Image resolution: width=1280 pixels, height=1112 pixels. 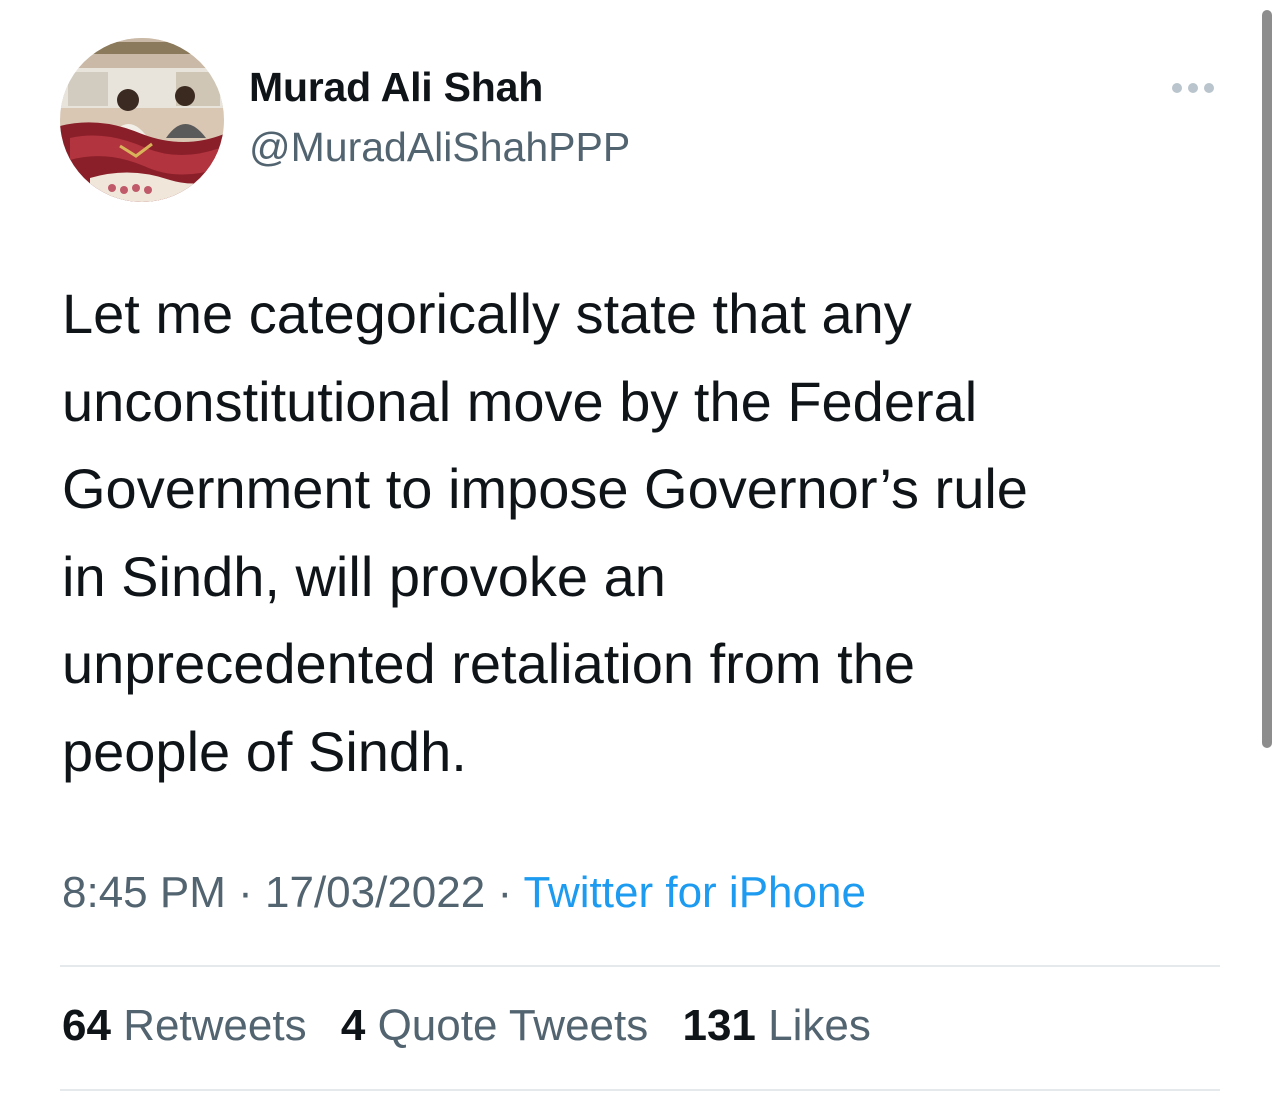 I want to click on more-options-button, so click(x=1193, y=88).